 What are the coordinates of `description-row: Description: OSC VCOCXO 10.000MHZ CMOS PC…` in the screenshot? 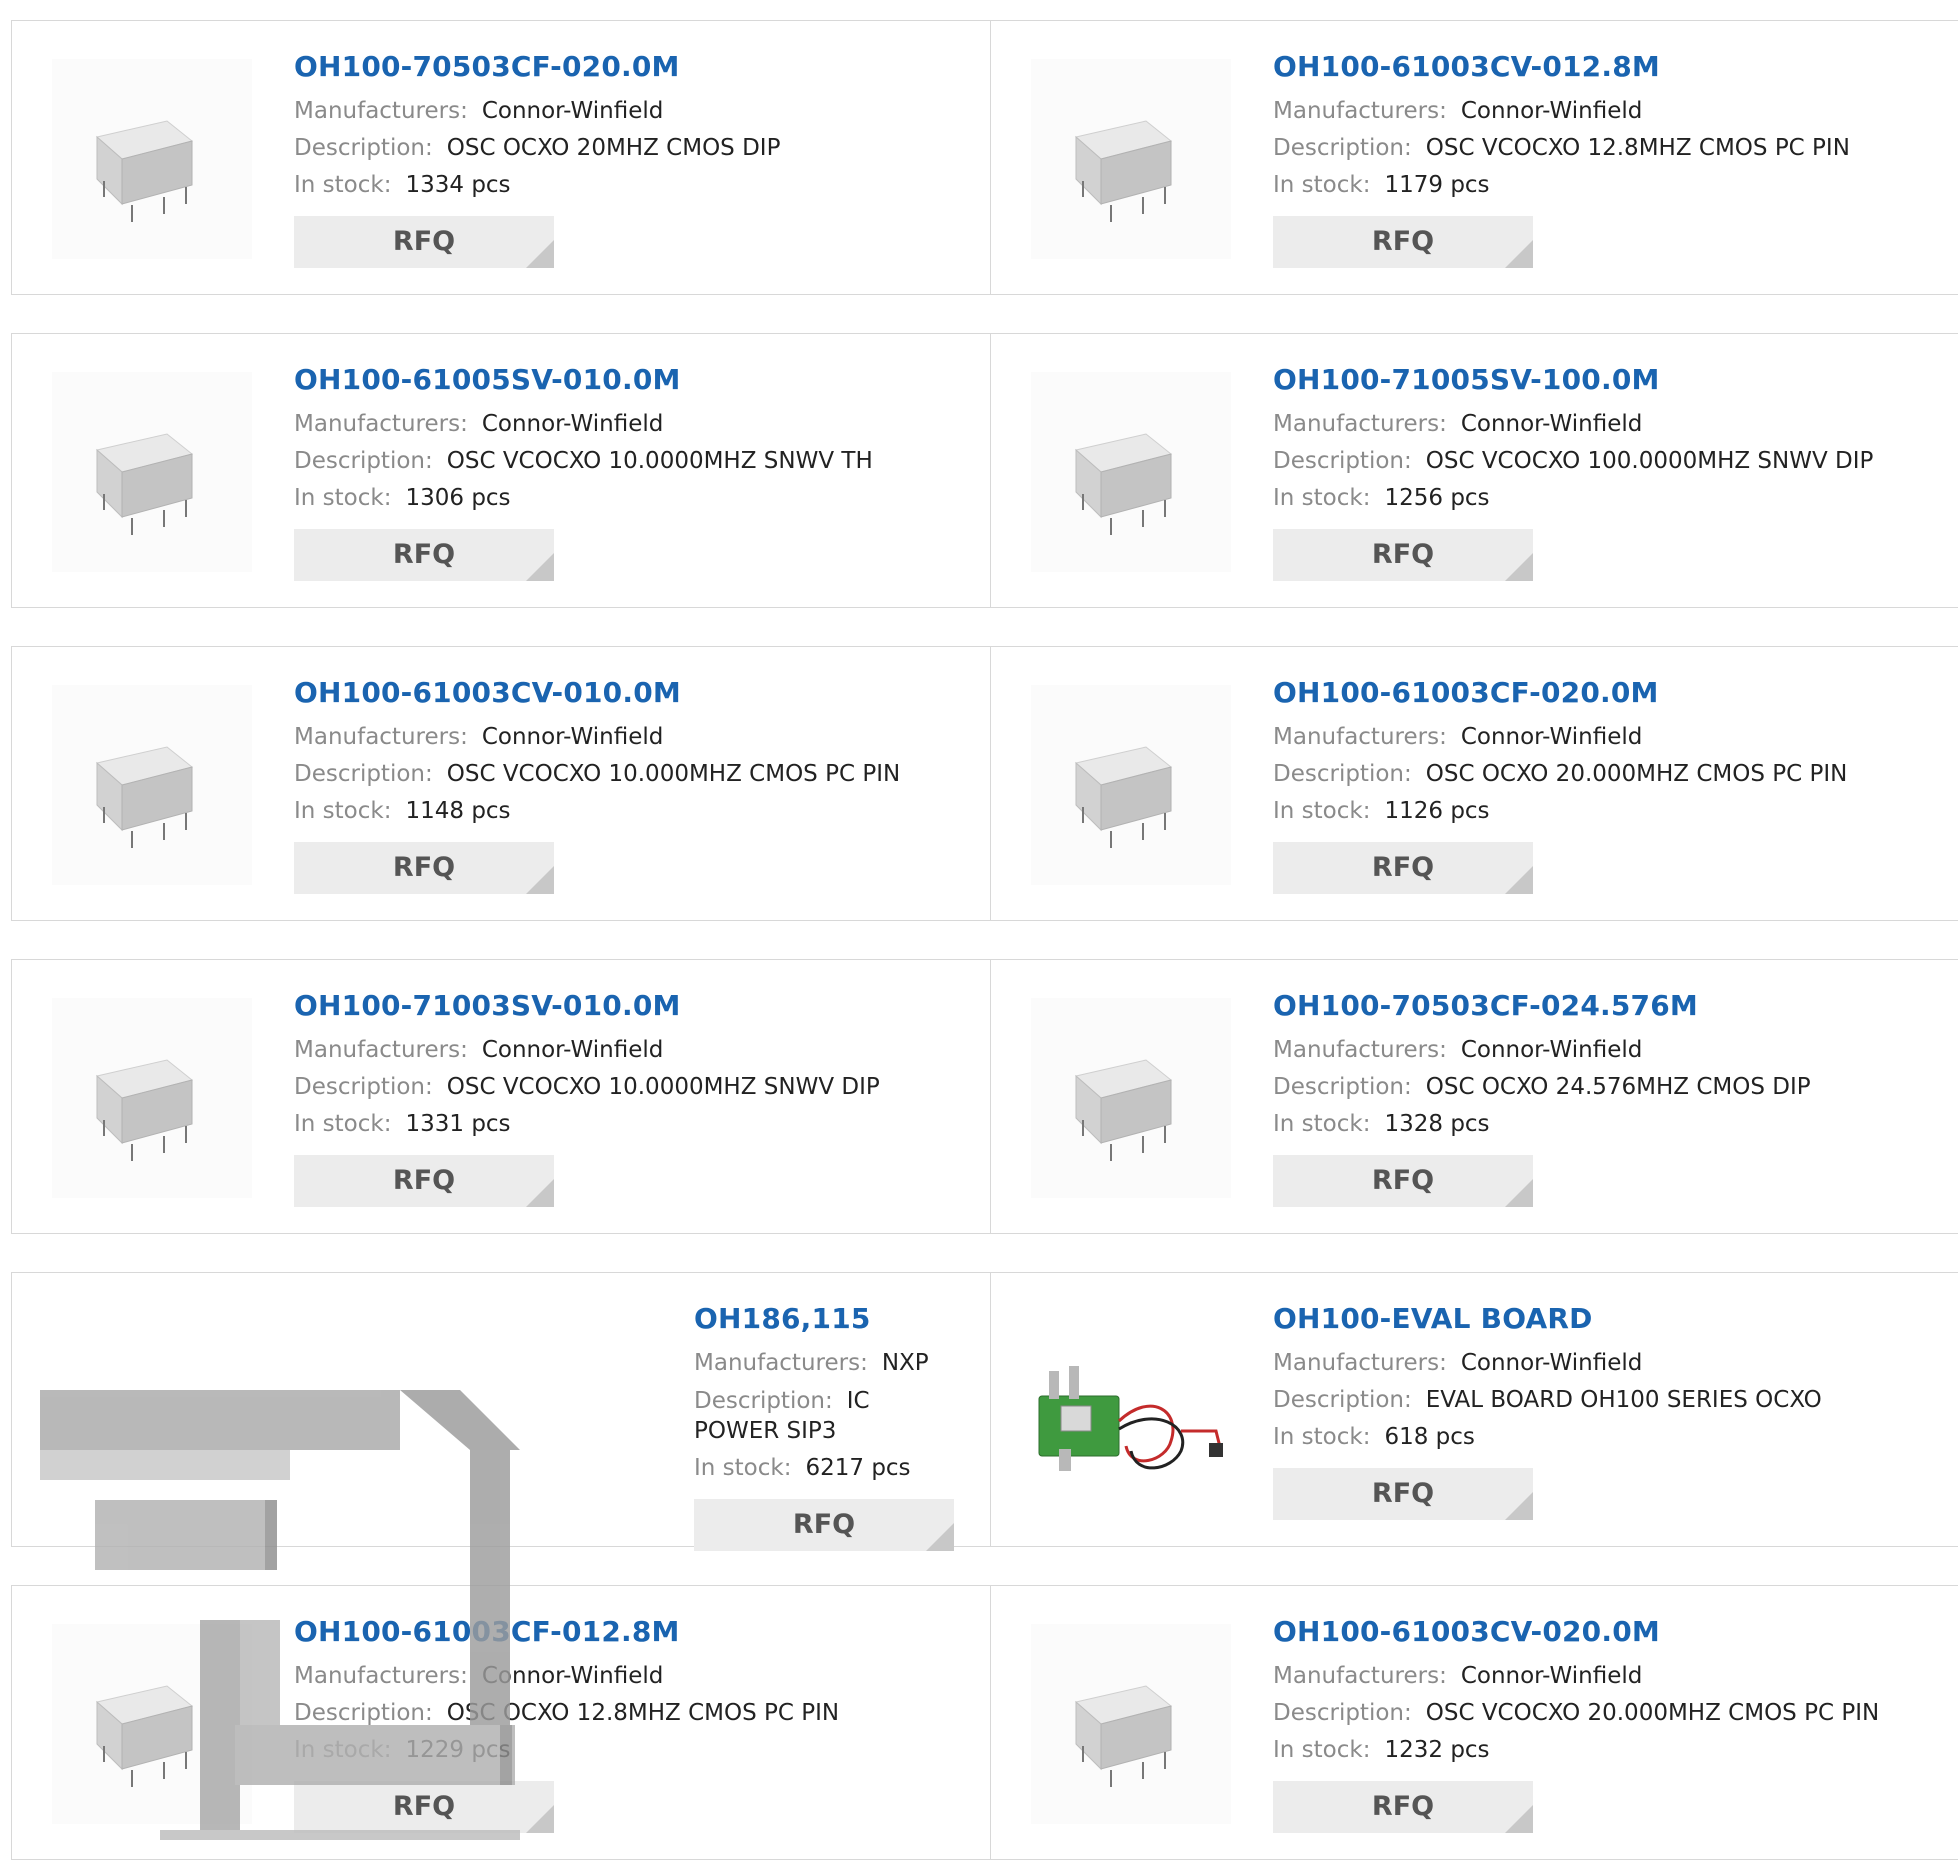 It's located at (632, 774).